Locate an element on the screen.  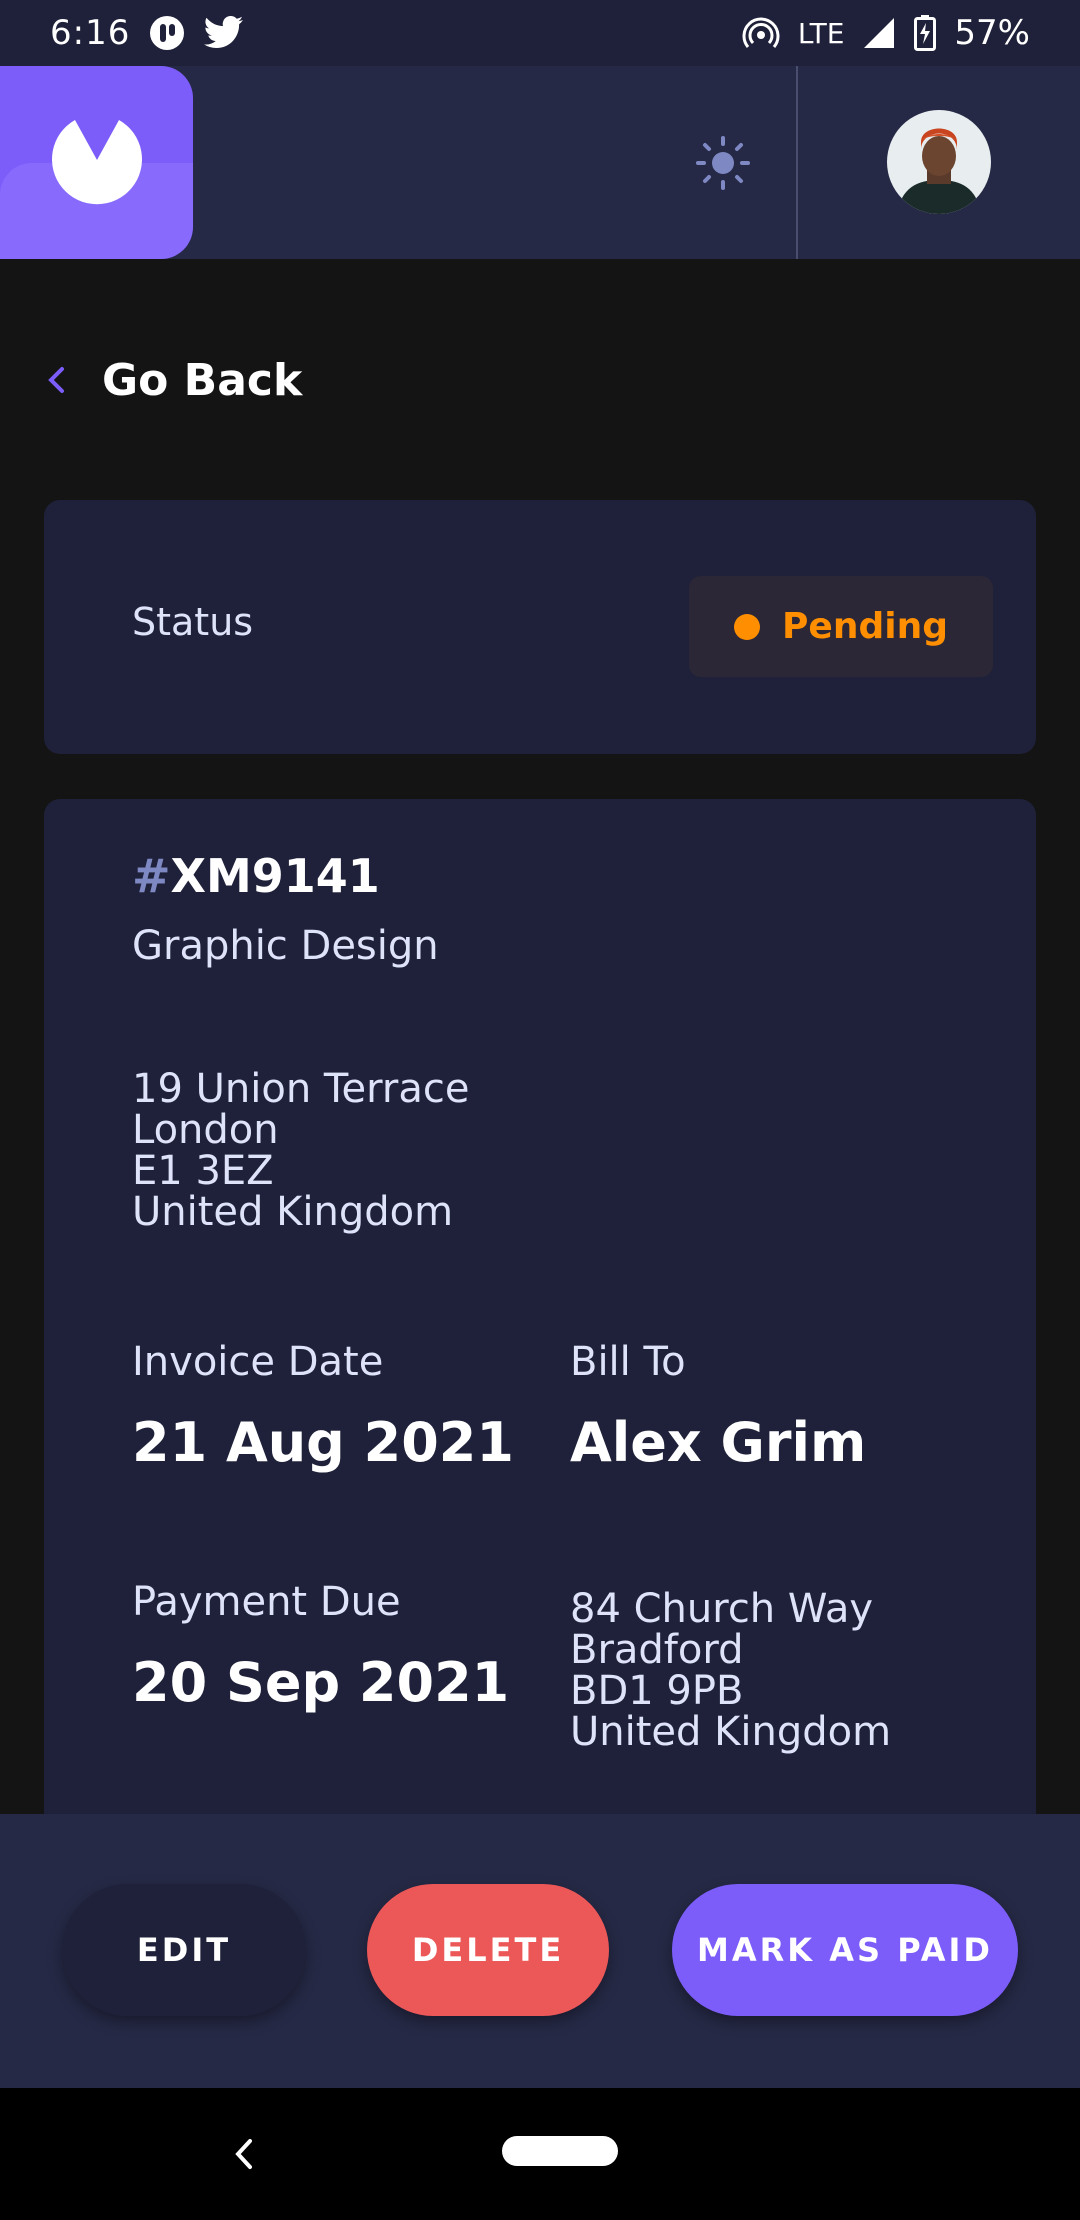
bill-to-label: Bill To is located at coordinates (628, 1362).